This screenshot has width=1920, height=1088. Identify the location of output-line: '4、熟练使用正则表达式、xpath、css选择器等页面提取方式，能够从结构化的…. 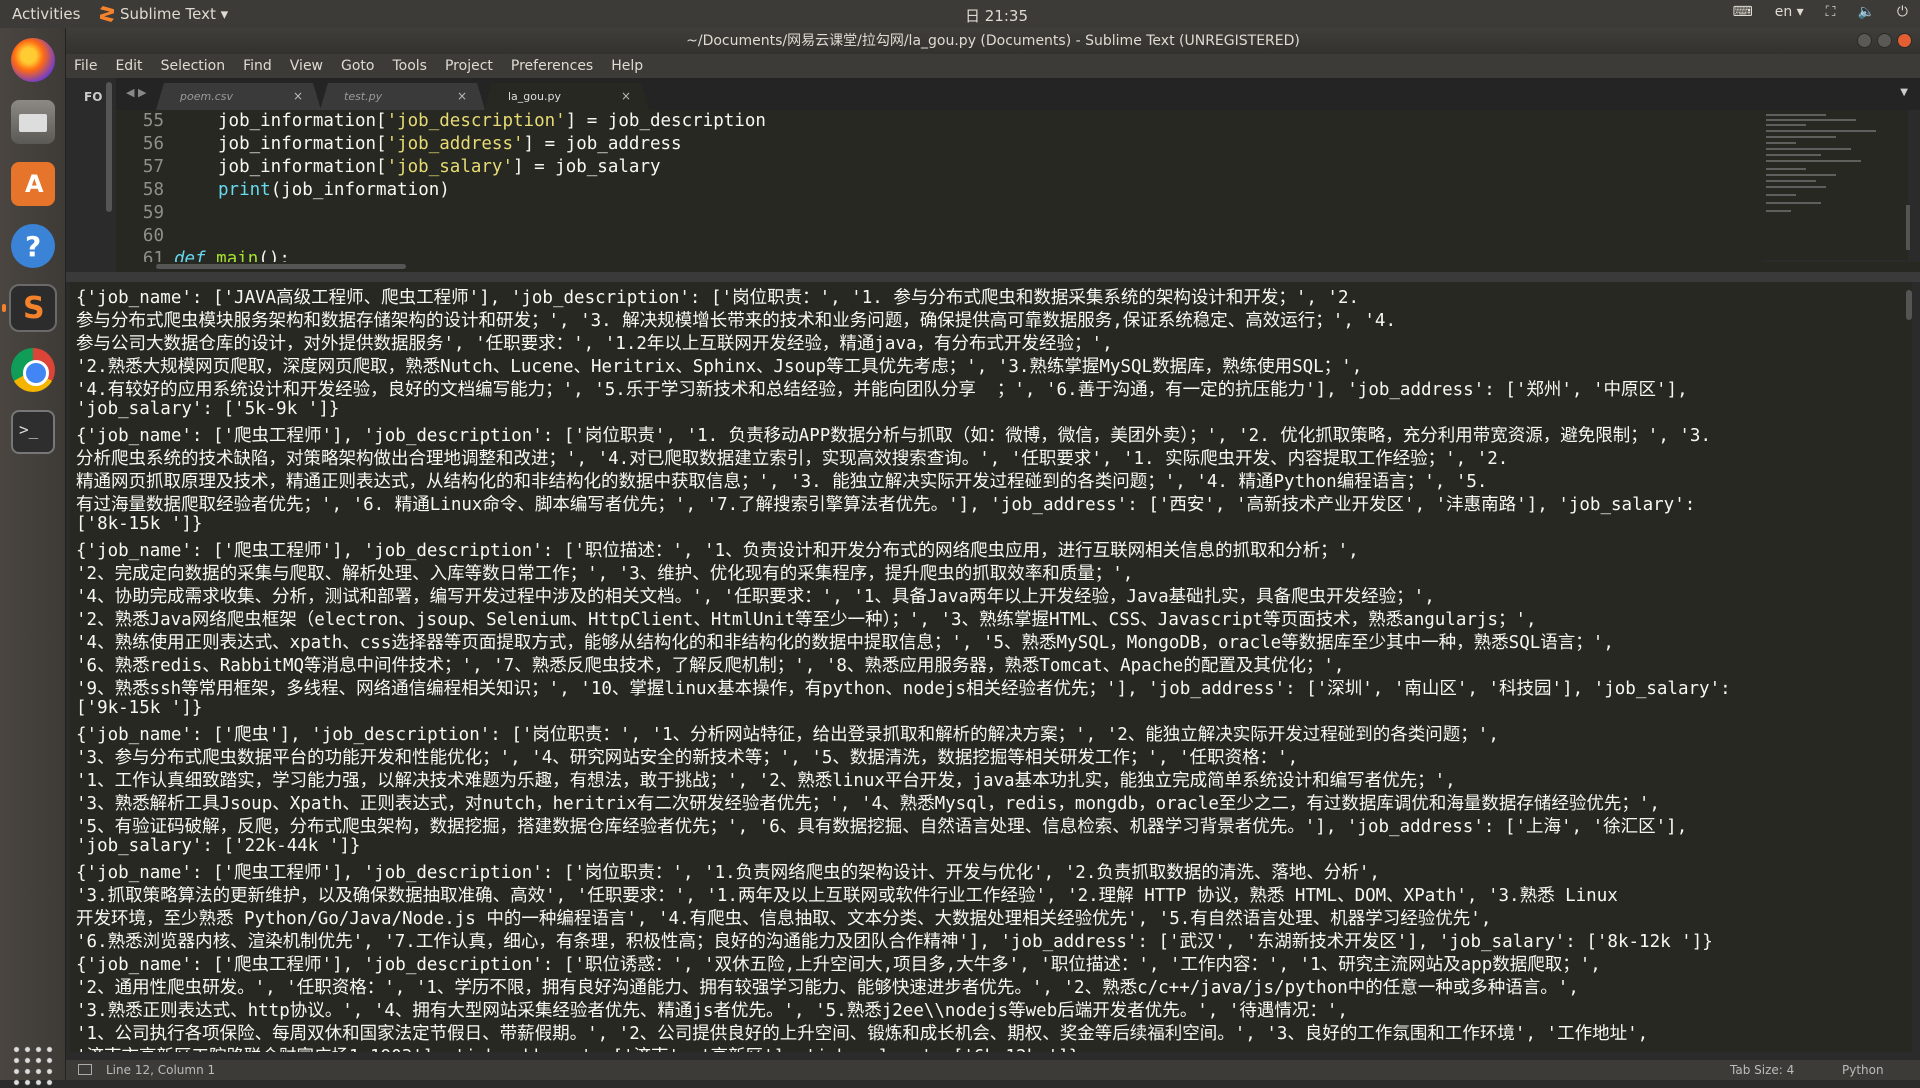
(845, 643).